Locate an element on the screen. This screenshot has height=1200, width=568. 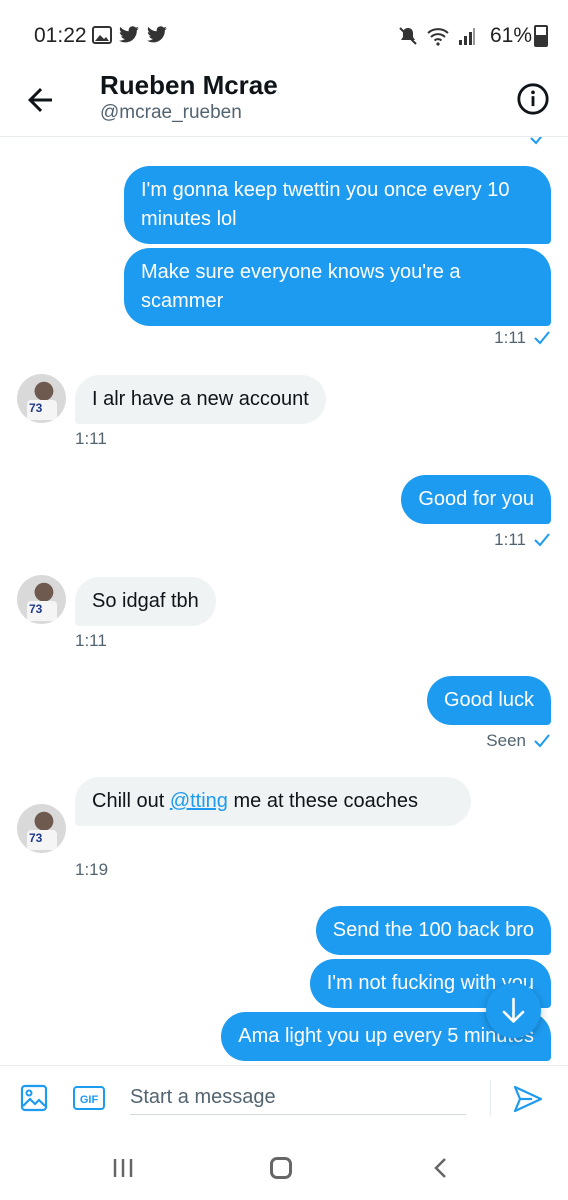
status-bar: 01:22 61% is located at coordinates (284, 35).